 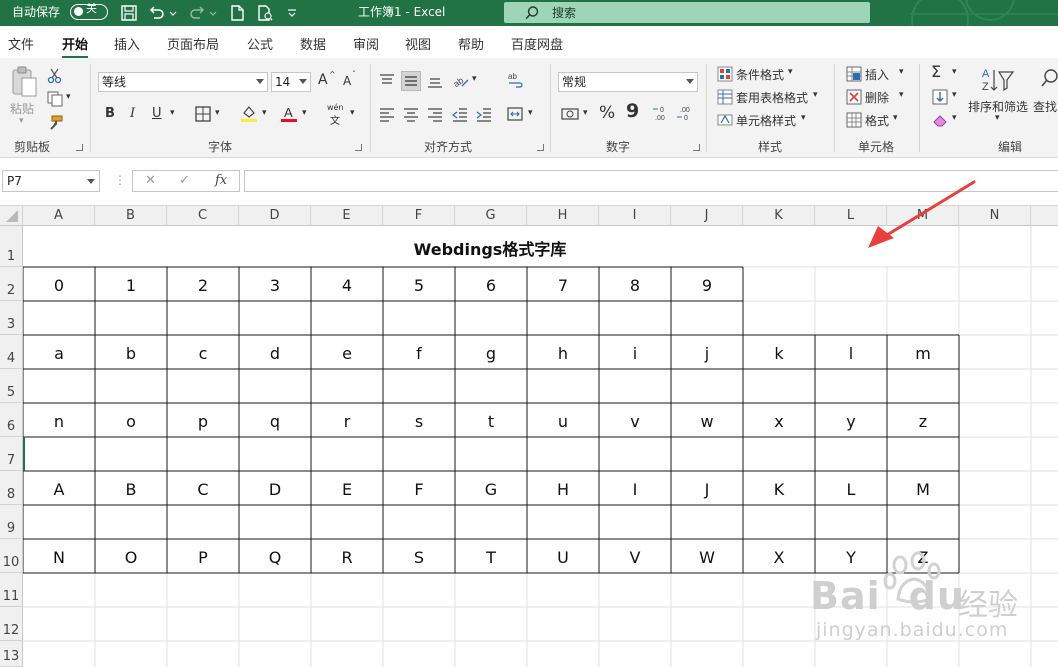 What do you see at coordinates (635, 285) in the screenshot?
I see `cell: 8` at bounding box center [635, 285].